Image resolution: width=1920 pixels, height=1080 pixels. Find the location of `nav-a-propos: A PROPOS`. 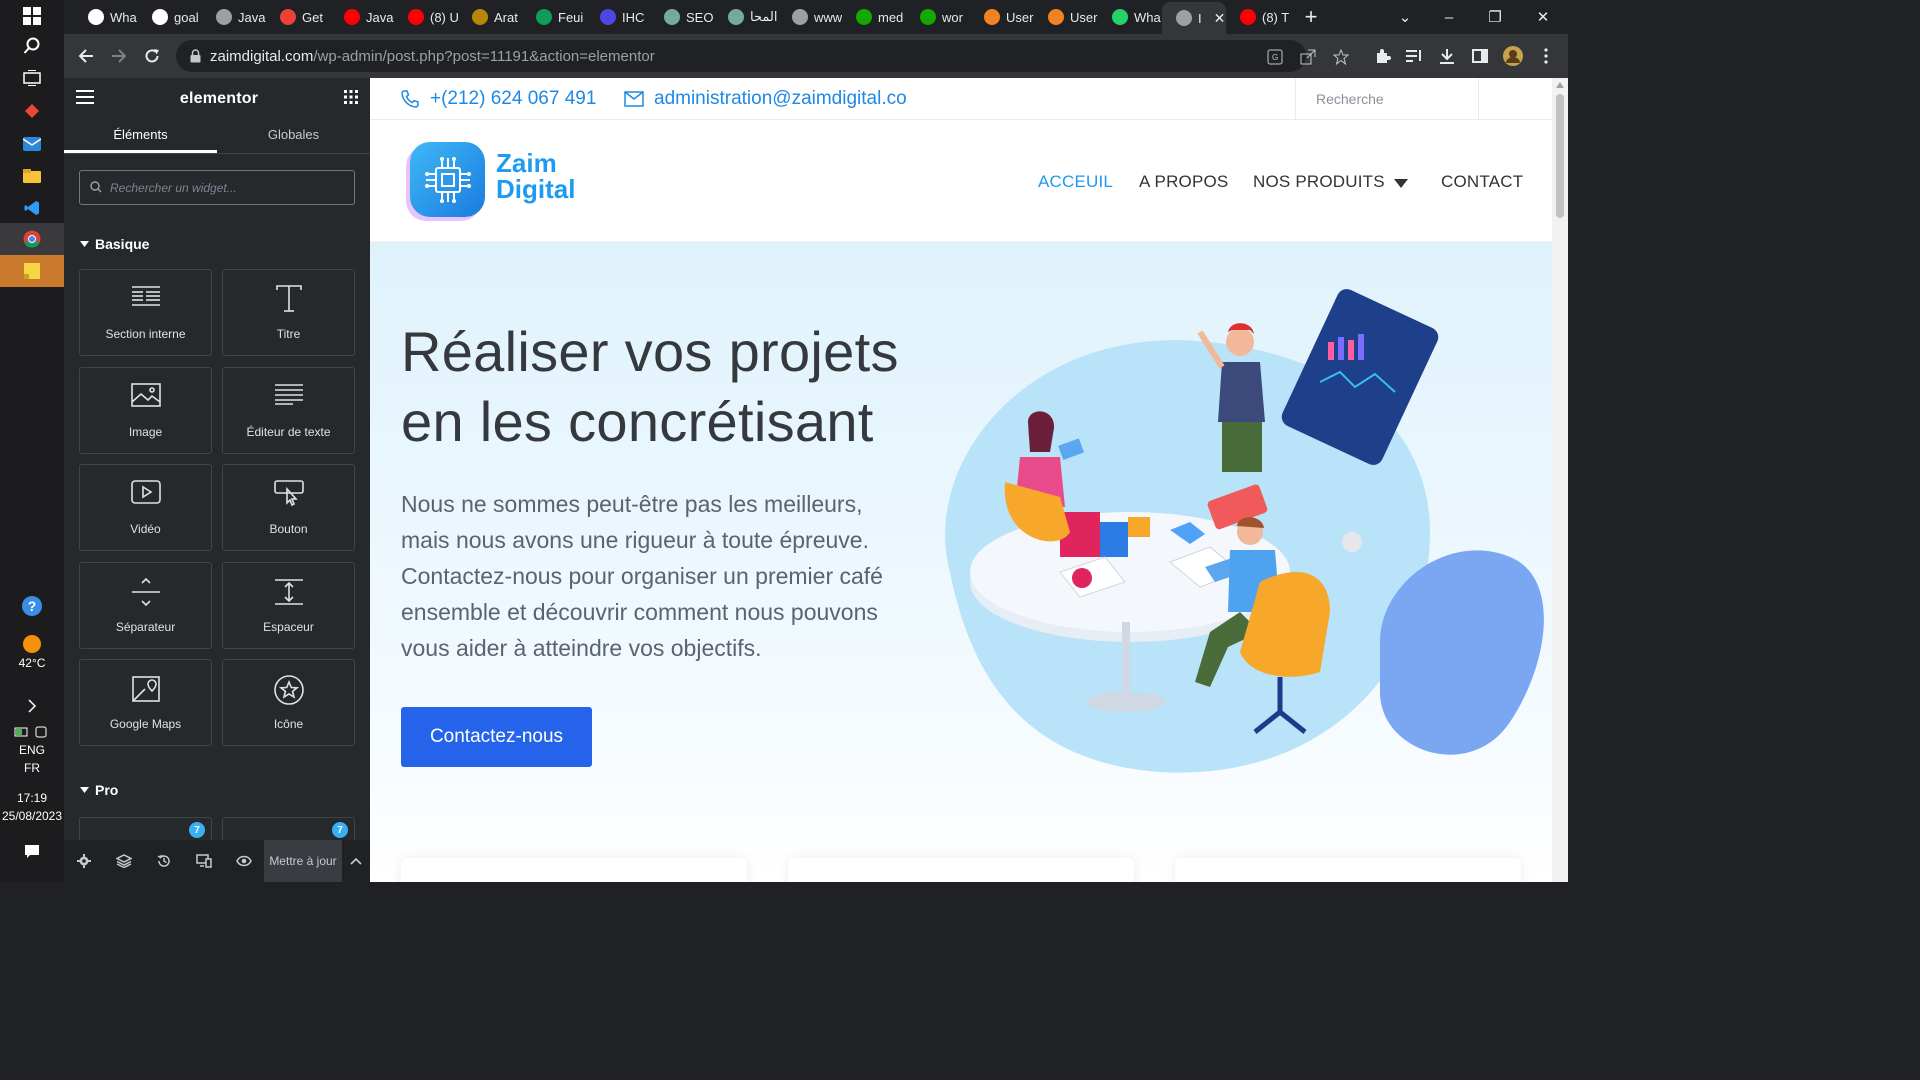

nav-a-propos: A PROPOS is located at coordinates (1183, 182).